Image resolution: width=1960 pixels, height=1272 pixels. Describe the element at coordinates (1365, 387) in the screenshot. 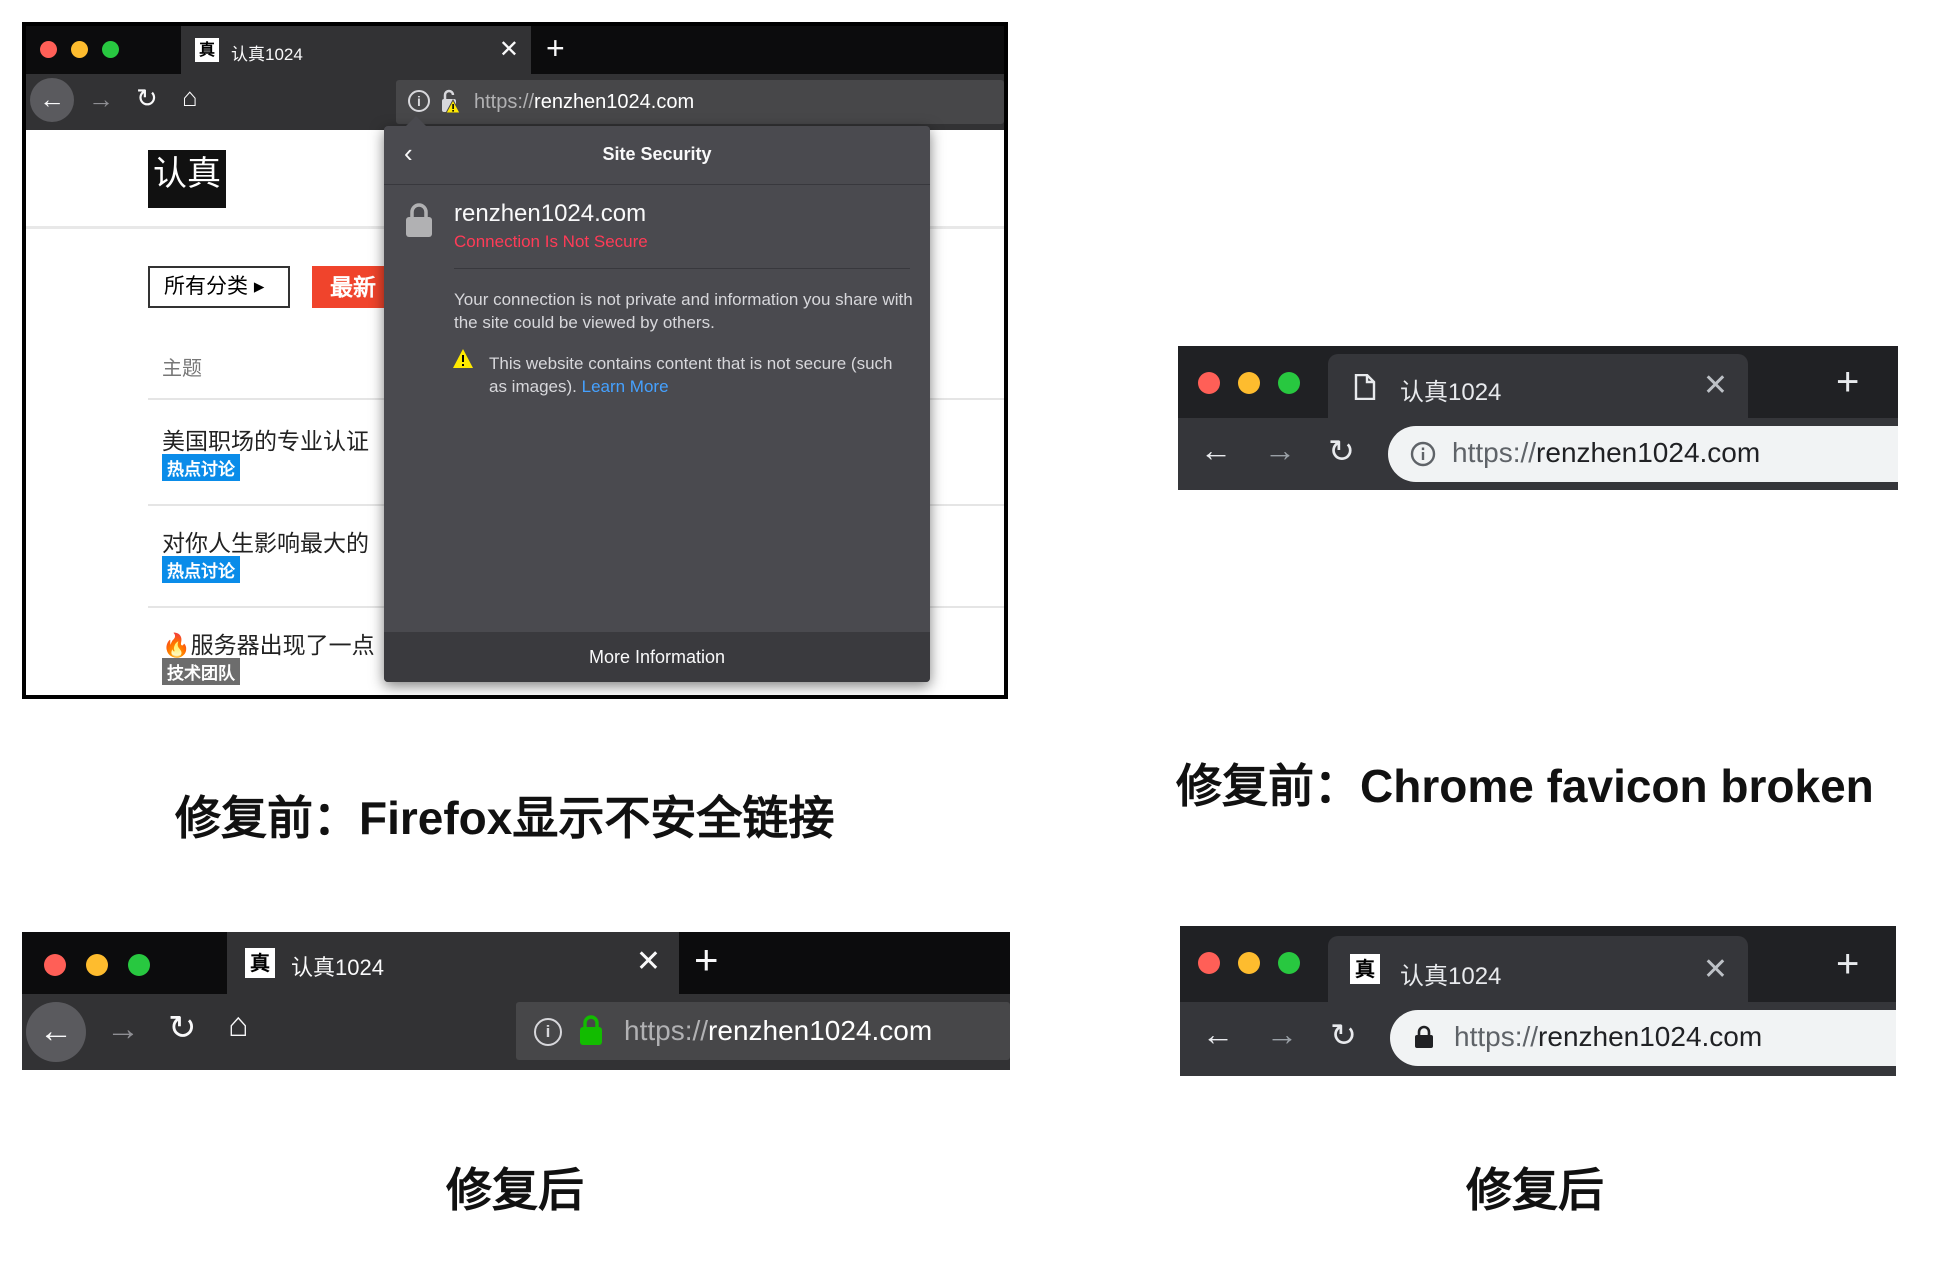

I see `document-icon` at that location.